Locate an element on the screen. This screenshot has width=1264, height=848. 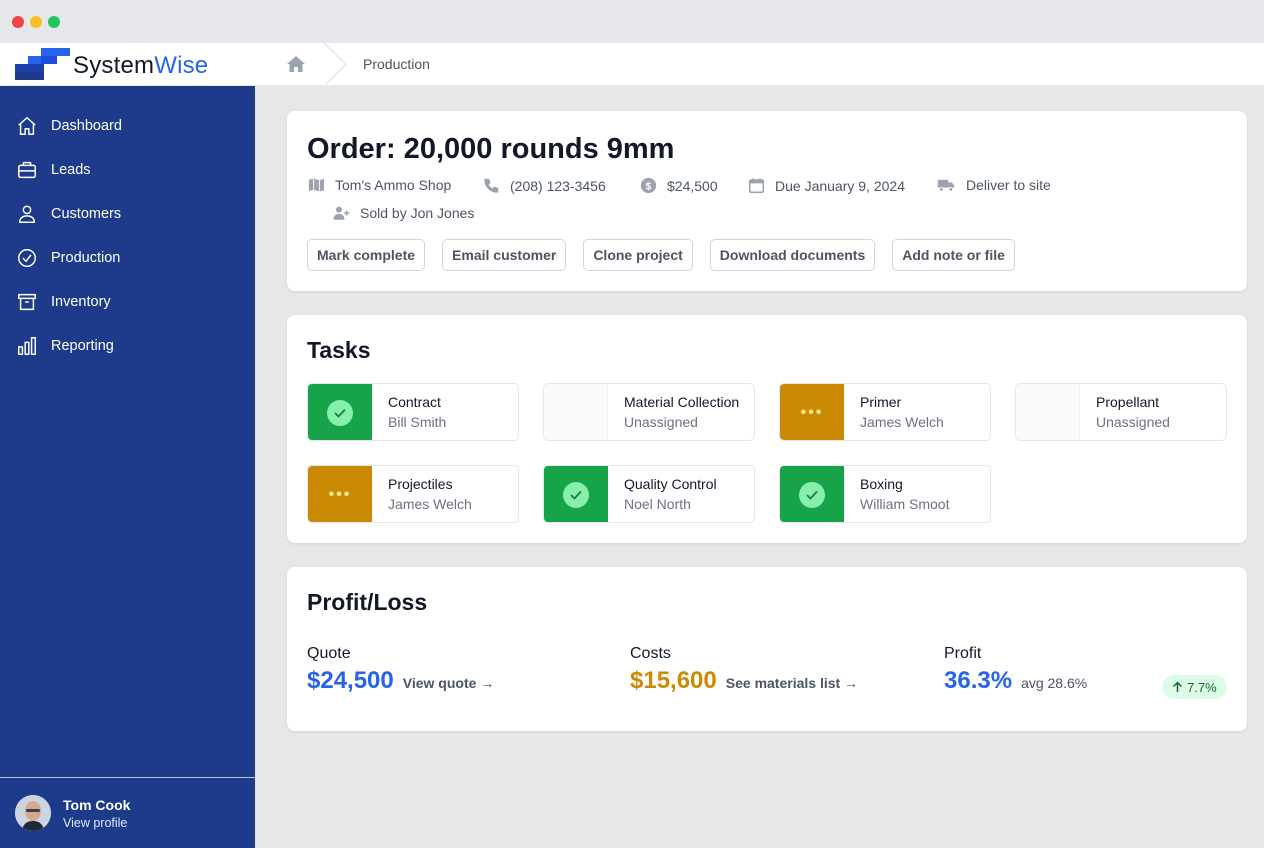
check-circle-icon is located at coordinates (27, 258).